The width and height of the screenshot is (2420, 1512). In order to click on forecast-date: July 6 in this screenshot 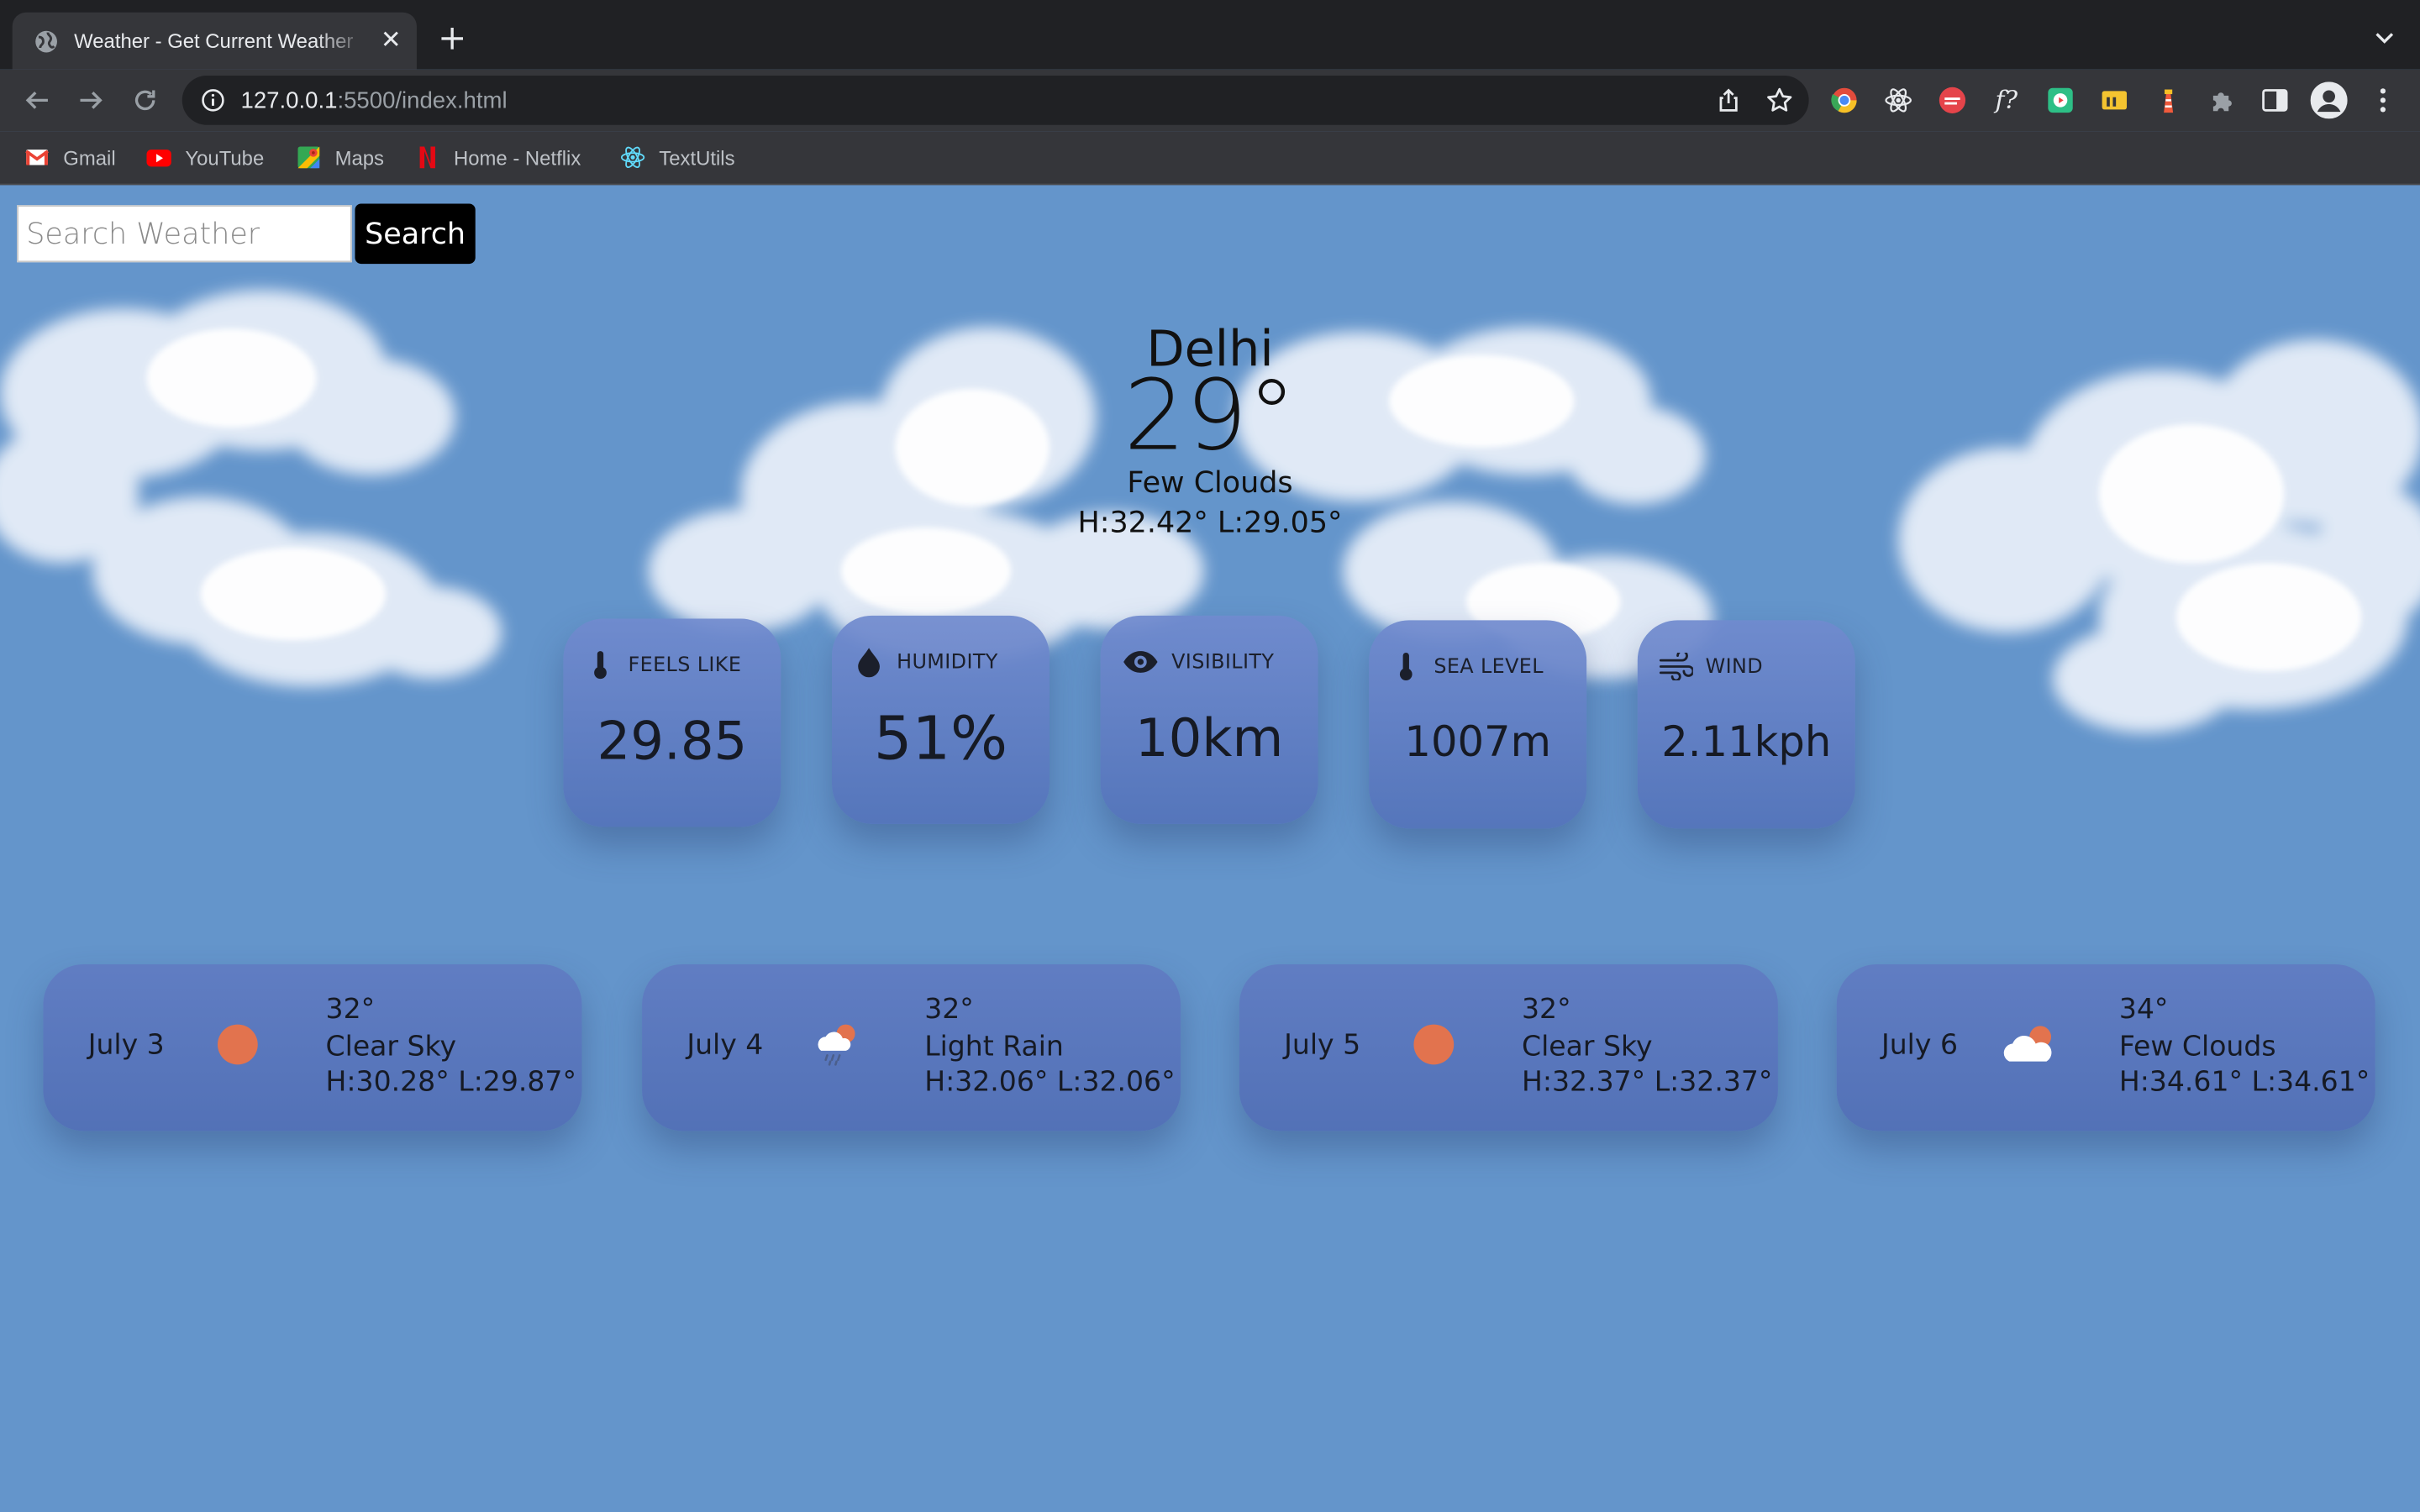, I will do `click(1920, 1045)`.